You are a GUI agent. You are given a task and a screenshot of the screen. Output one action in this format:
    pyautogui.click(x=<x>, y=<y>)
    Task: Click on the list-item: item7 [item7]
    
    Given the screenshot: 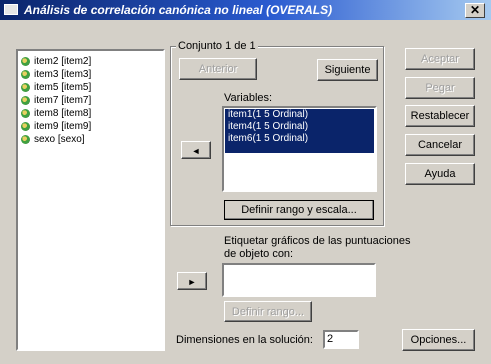 What is the action you would take?
    pyautogui.click(x=90, y=100)
    